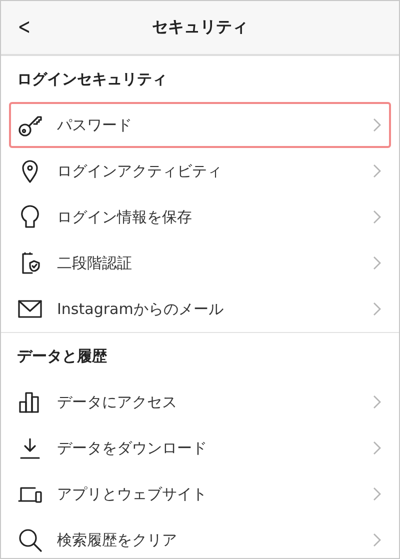  I want to click on search-icon, so click(30, 540).